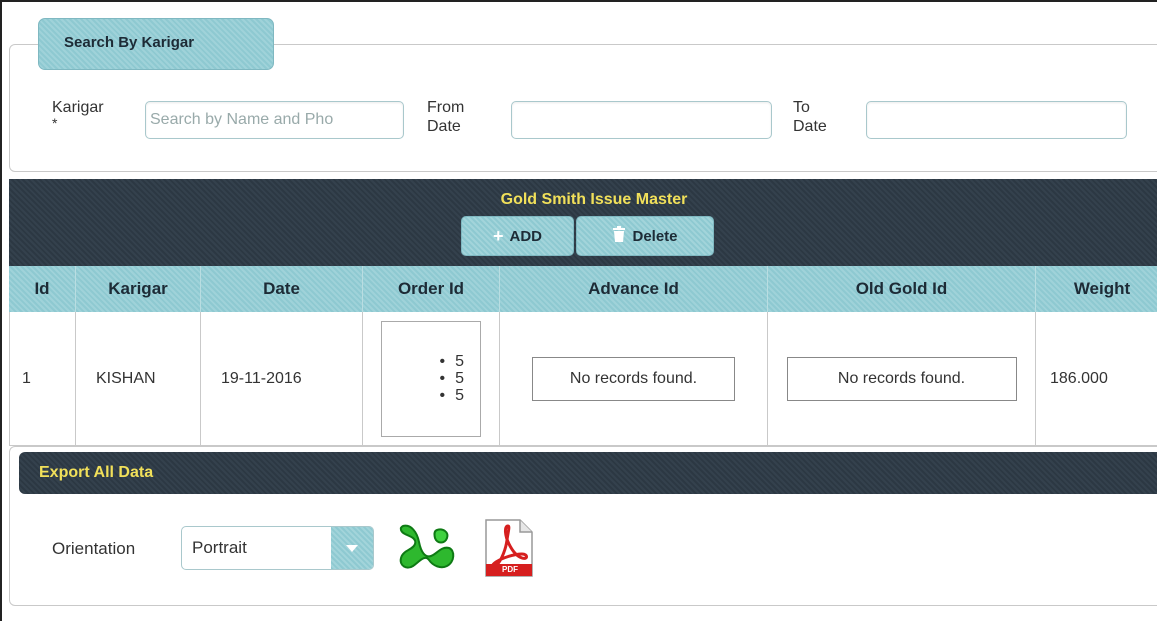 The height and width of the screenshot is (621, 1157). Describe the element at coordinates (996, 120) in the screenshot. I see `to-date-input` at that location.